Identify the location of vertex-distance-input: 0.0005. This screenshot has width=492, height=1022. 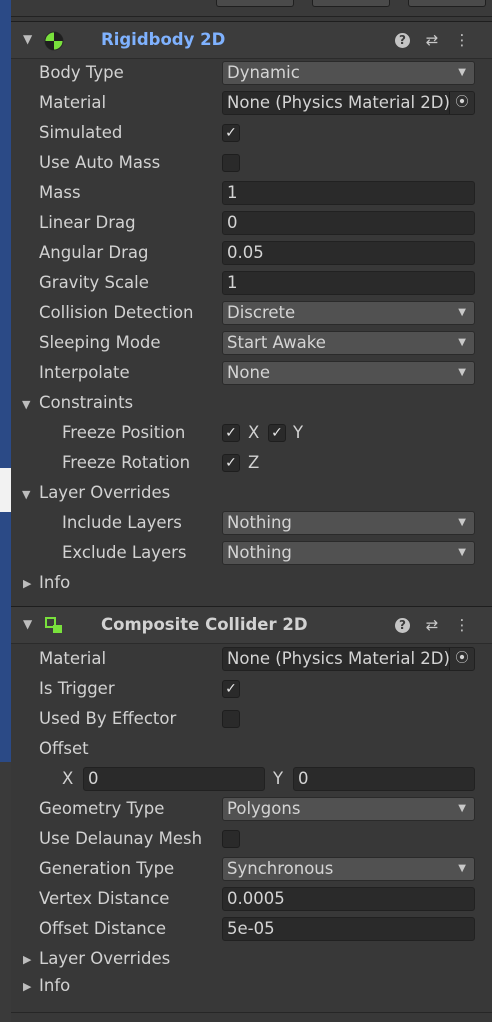
(348, 899).